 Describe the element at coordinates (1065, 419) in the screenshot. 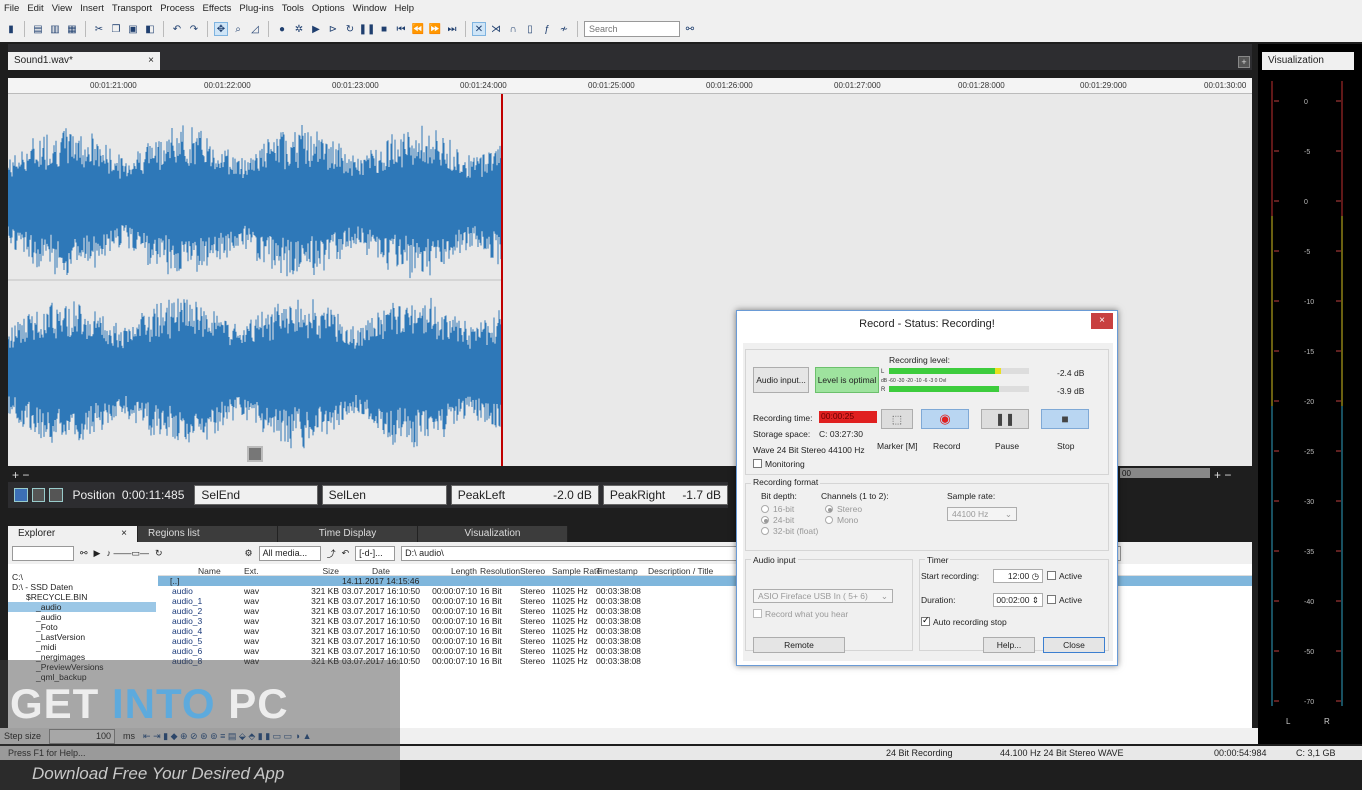

I see `stop-button: ■` at that location.